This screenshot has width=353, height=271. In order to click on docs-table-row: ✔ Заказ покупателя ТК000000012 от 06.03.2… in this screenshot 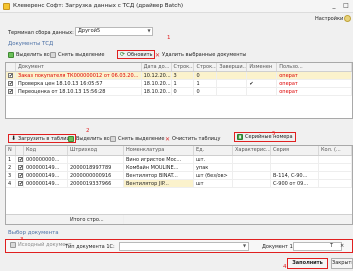, I will do `click(179, 76)`.